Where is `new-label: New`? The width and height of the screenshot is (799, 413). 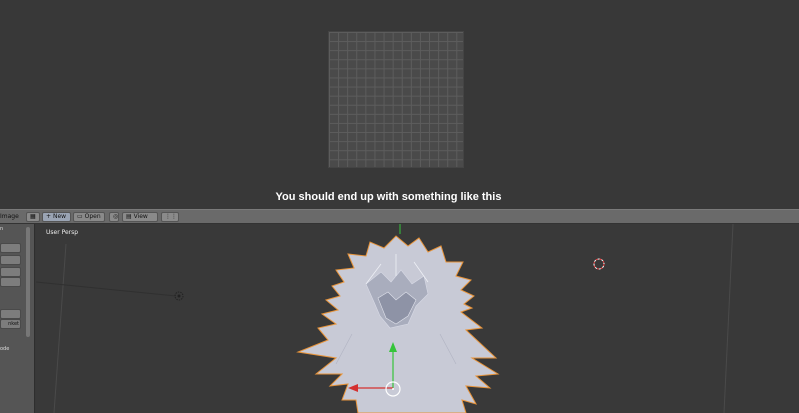 new-label: New is located at coordinates (59, 216).